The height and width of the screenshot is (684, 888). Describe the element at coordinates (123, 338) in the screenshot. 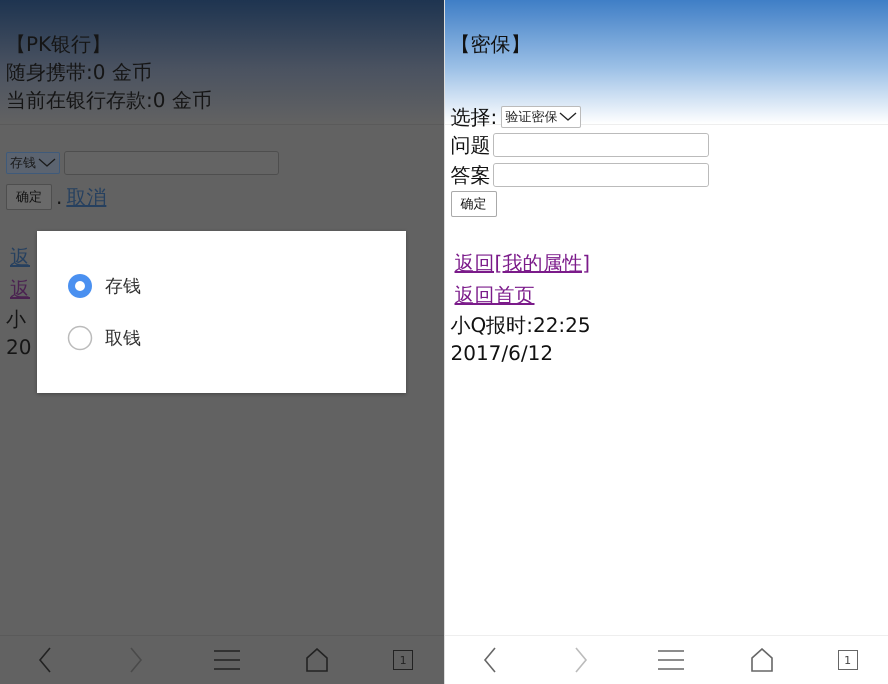

I see `option-label: 取钱` at that location.